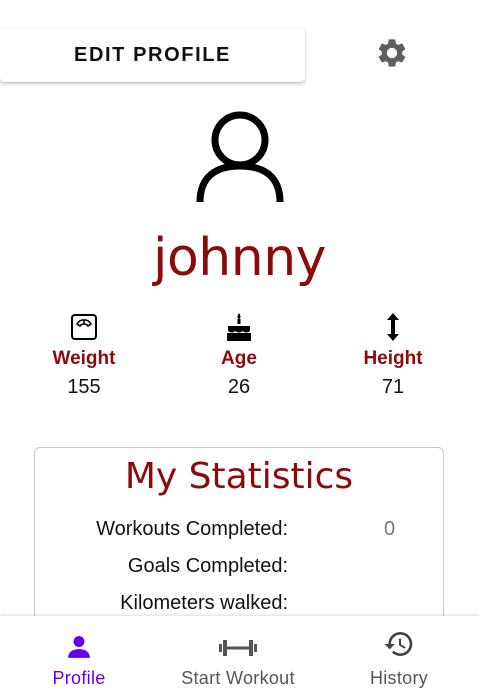  What do you see at coordinates (79, 647) in the screenshot?
I see `person-icon` at bounding box center [79, 647].